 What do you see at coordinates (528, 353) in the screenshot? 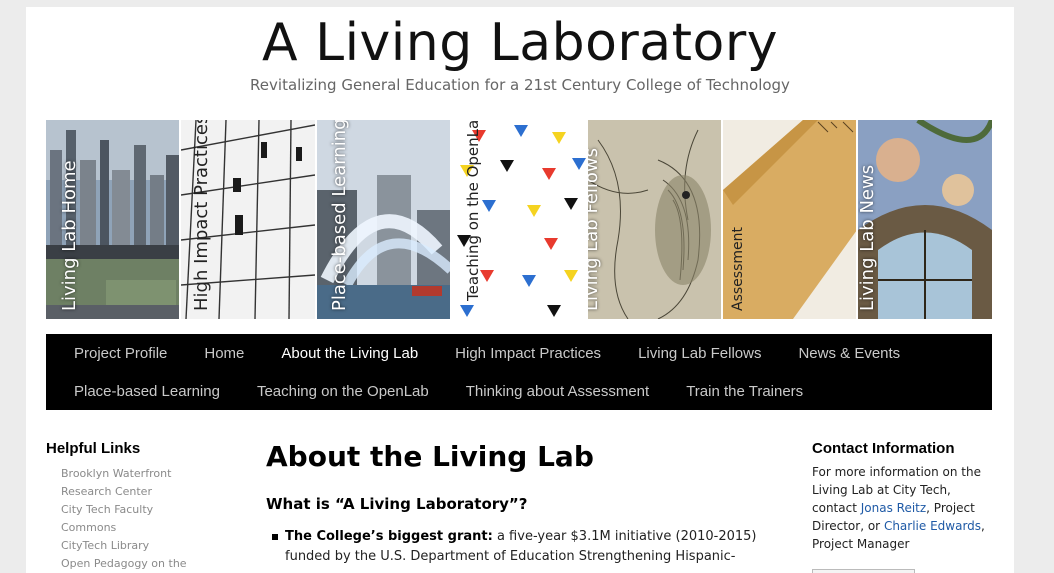
I see `nav-item-high-impact-practices: High Impact Practices` at bounding box center [528, 353].